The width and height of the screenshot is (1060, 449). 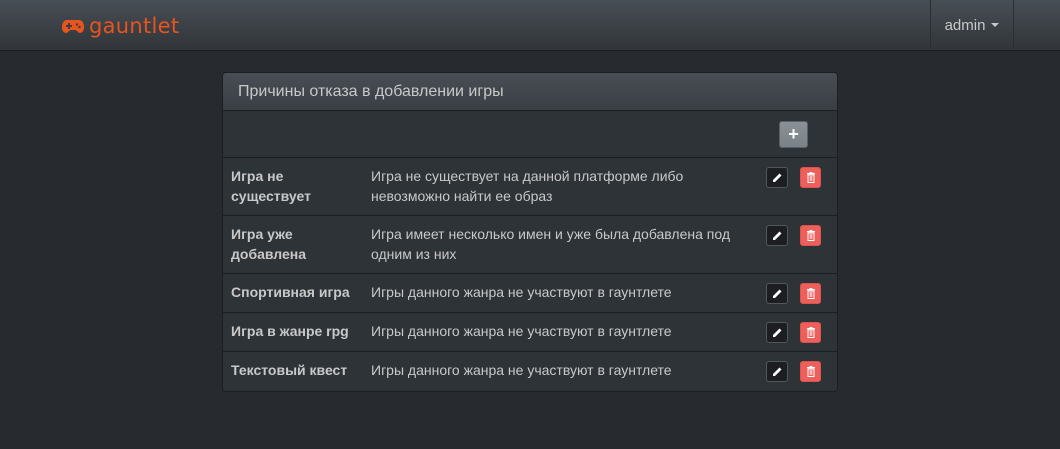 What do you see at coordinates (290, 331) in the screenshot?
I see `reason-name: Игра в жанре rpg` at bounding box center [290, 331].